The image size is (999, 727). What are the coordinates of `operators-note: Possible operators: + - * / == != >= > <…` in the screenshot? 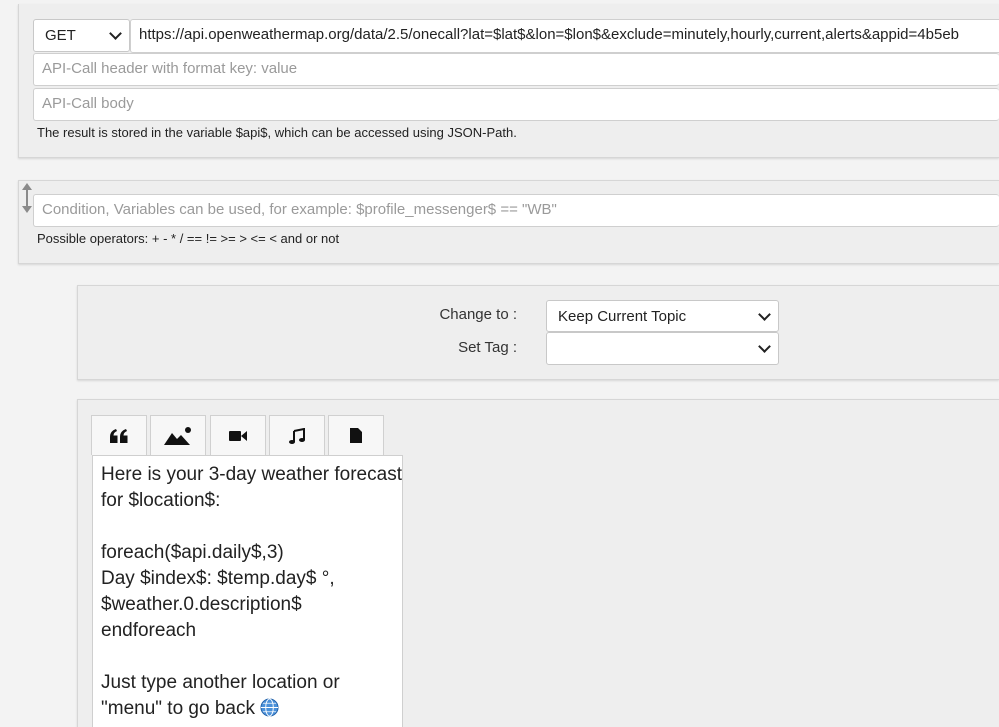 It's located at (188, 238).